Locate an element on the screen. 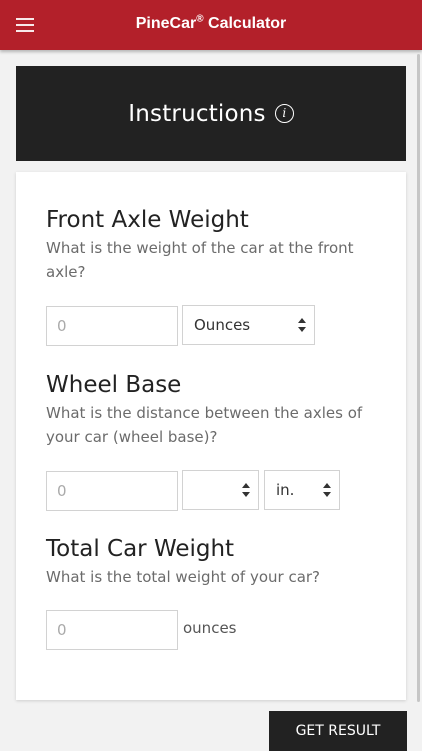  total-weight-unit-label: ounces is located at coordinates (210, 628).